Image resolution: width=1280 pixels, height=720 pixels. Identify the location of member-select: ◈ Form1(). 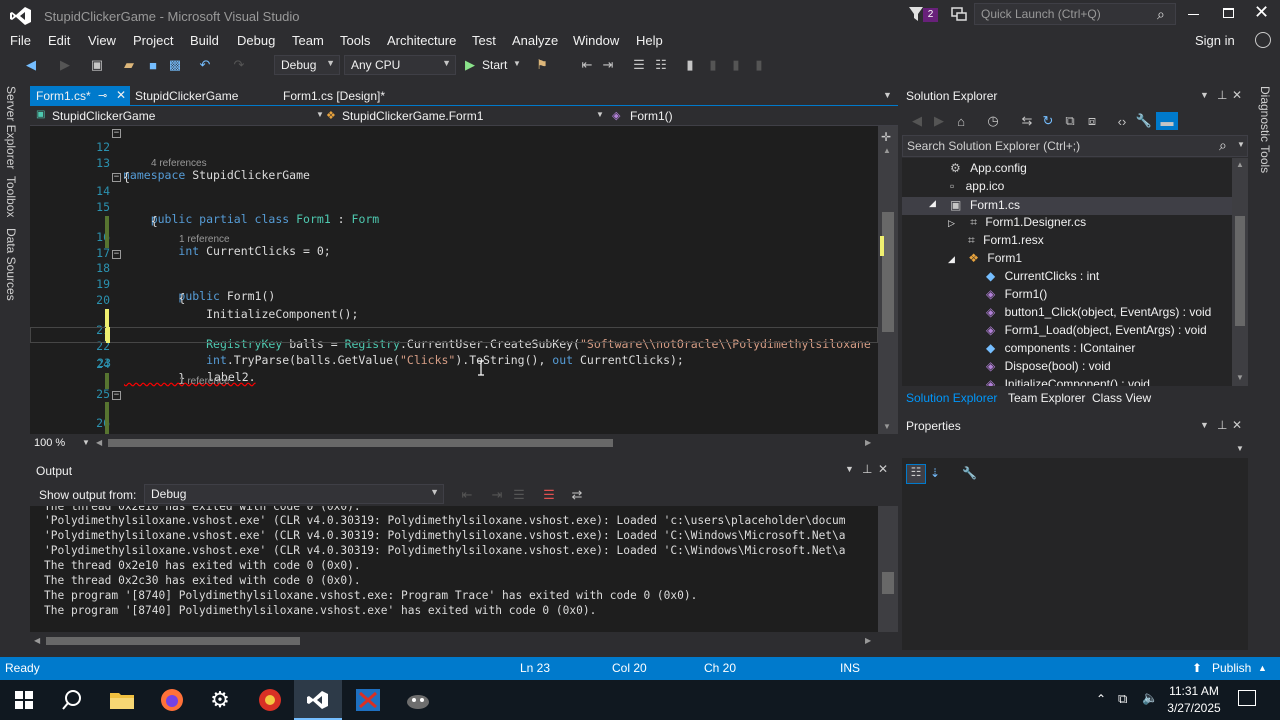
(752, 116).